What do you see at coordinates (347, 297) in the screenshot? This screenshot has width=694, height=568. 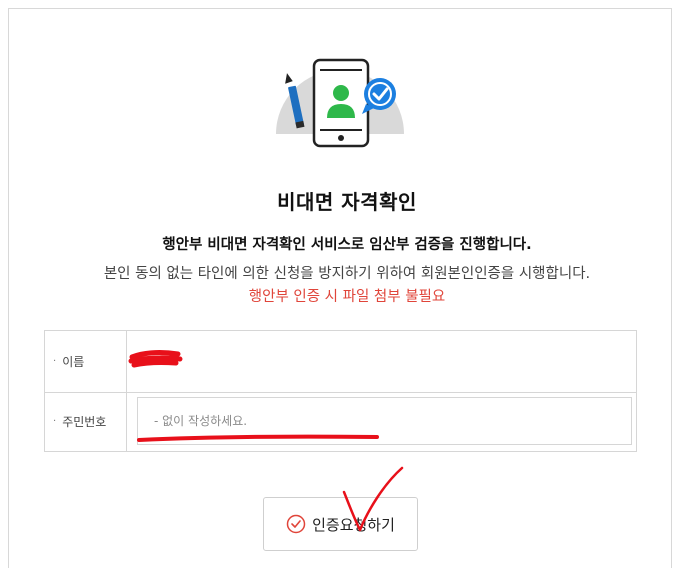 I see `attachment-notice: 행안부 인증 시 파일 첨부 불필요` at bounding box center [347, 297].